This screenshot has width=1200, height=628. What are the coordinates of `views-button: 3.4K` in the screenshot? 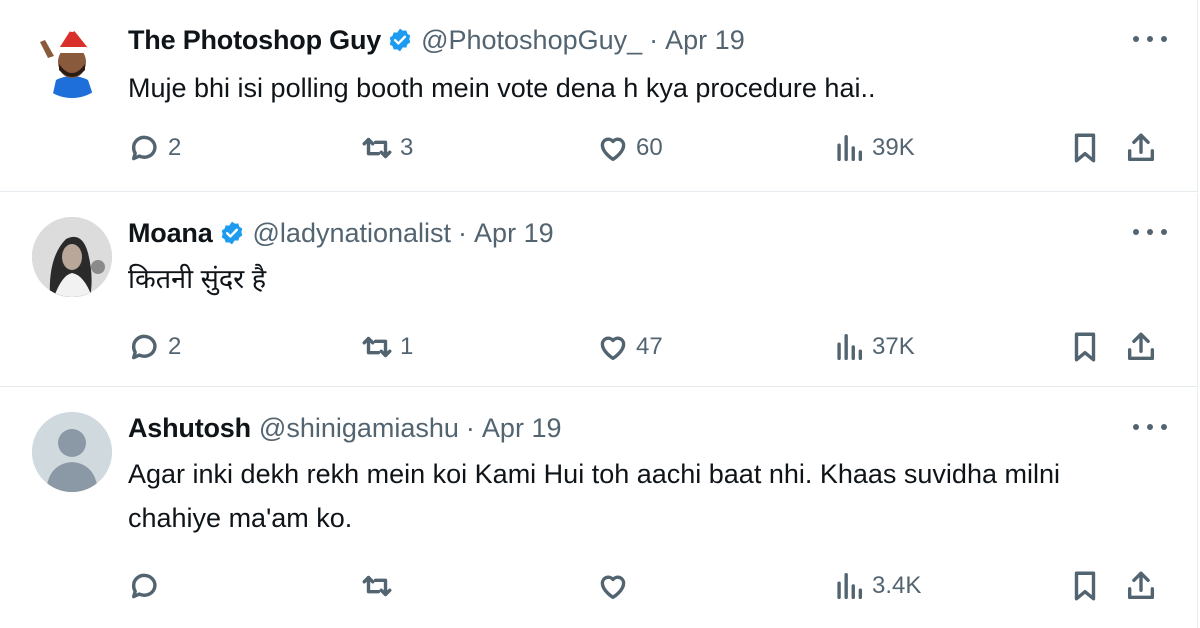 It's located at (876, 586).